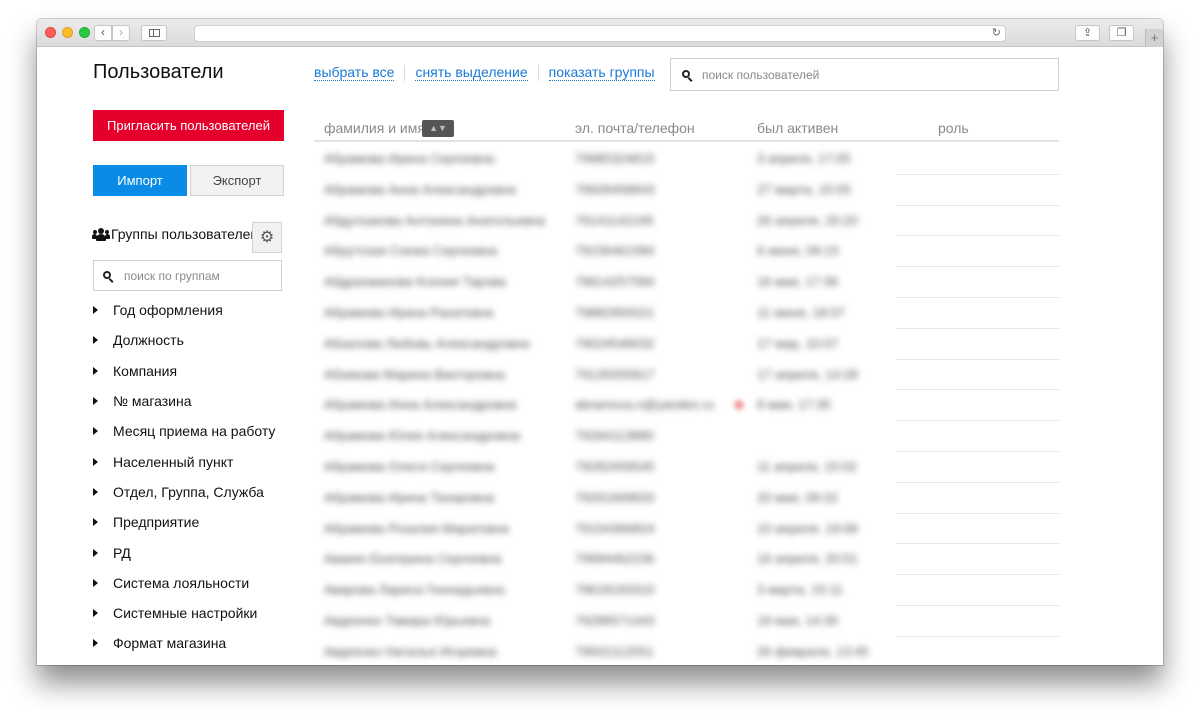  I want to click on close-window-icon, so click(50, 32).